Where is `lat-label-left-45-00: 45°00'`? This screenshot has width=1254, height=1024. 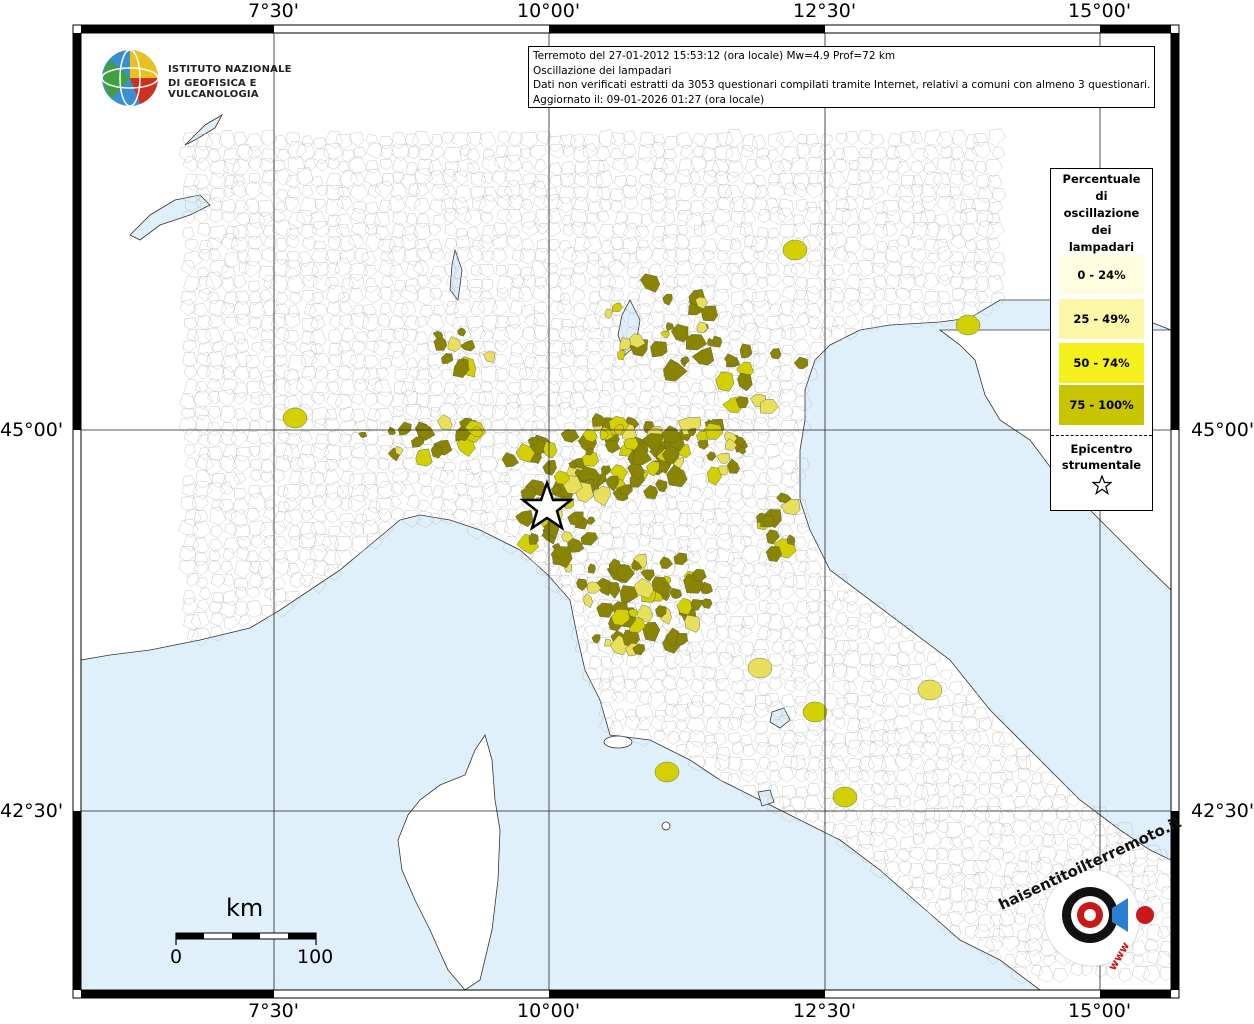 lat-label-left-45-00: 45°00' is located at coordinates (32, 430).